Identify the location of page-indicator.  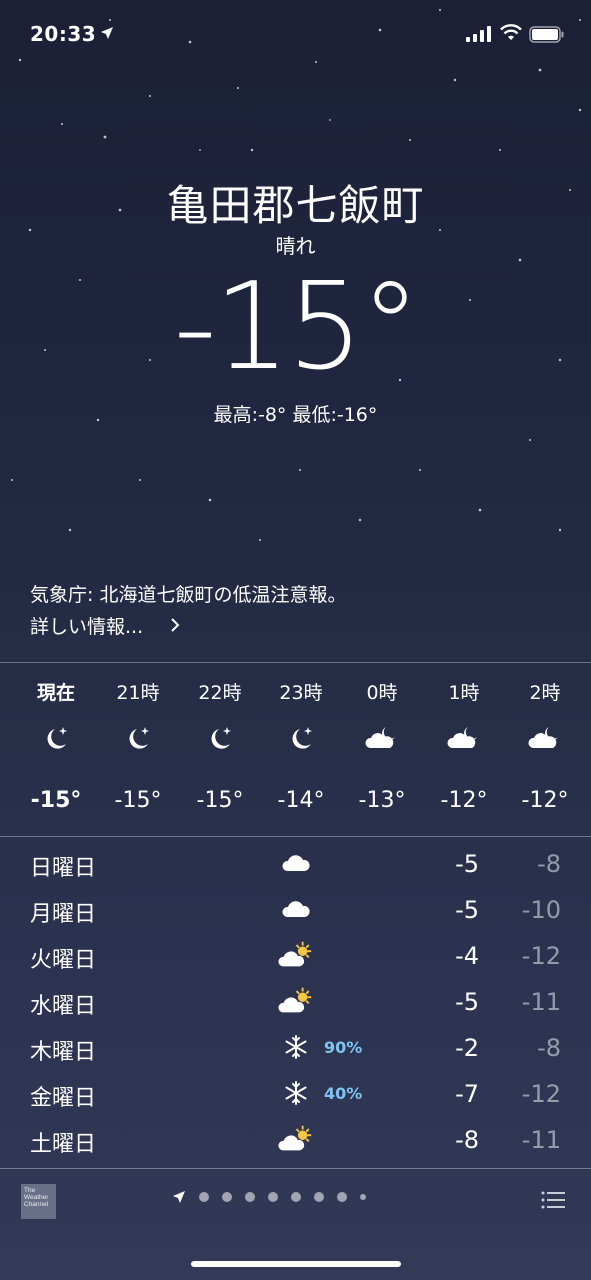
(269, 1197).